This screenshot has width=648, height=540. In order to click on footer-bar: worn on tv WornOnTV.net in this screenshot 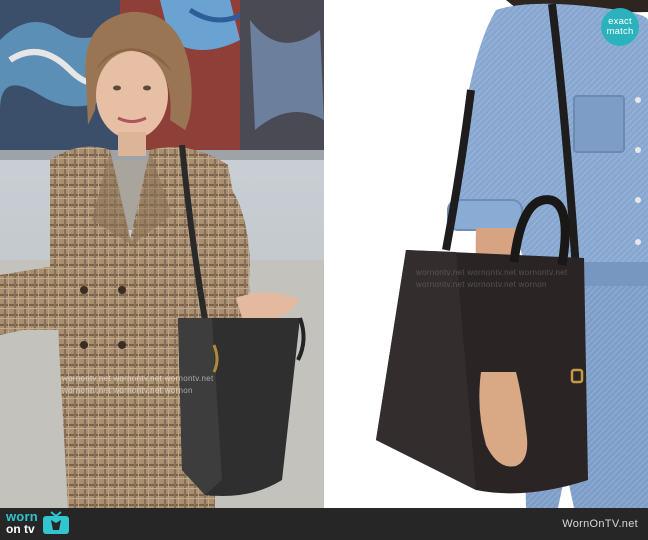, I will do `click(324, 524)`.